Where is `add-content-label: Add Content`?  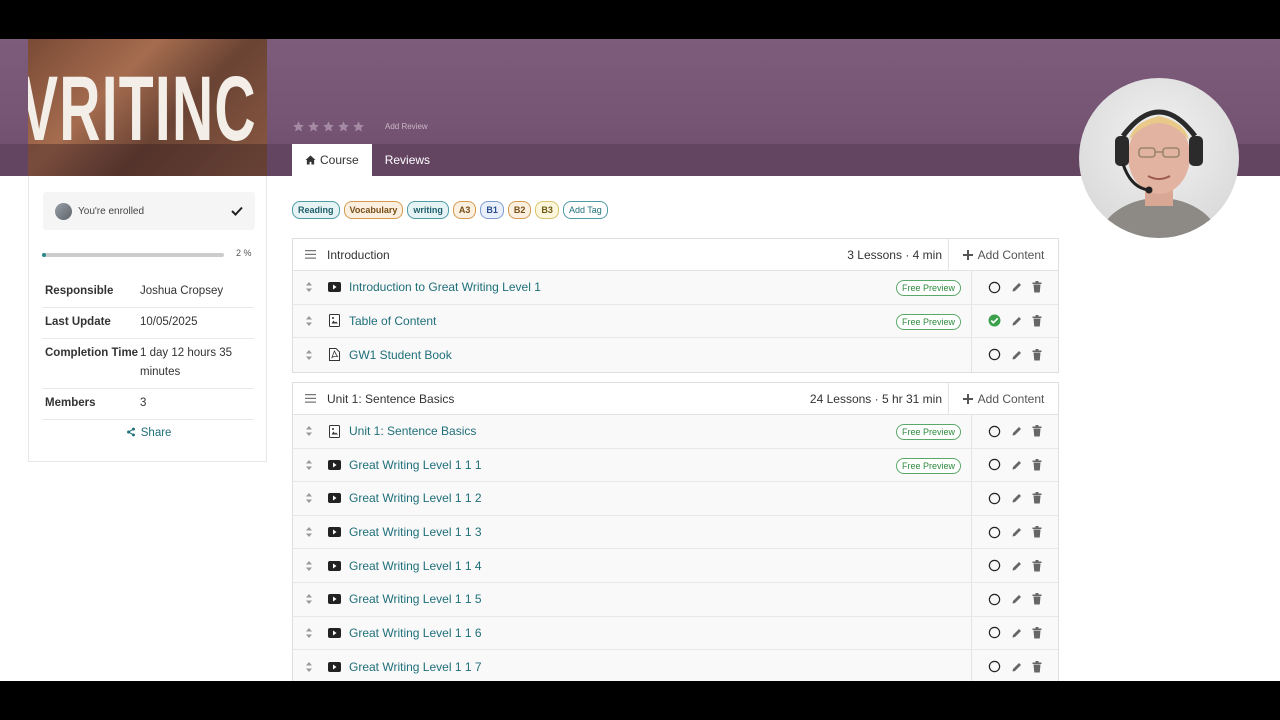
add-content-label: Add Content is located at coordinates (1011, 254).